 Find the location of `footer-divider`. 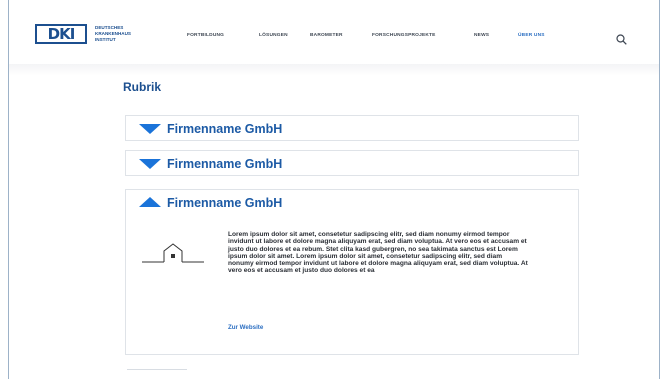

footer-divider is located at coordinates (157, 374).